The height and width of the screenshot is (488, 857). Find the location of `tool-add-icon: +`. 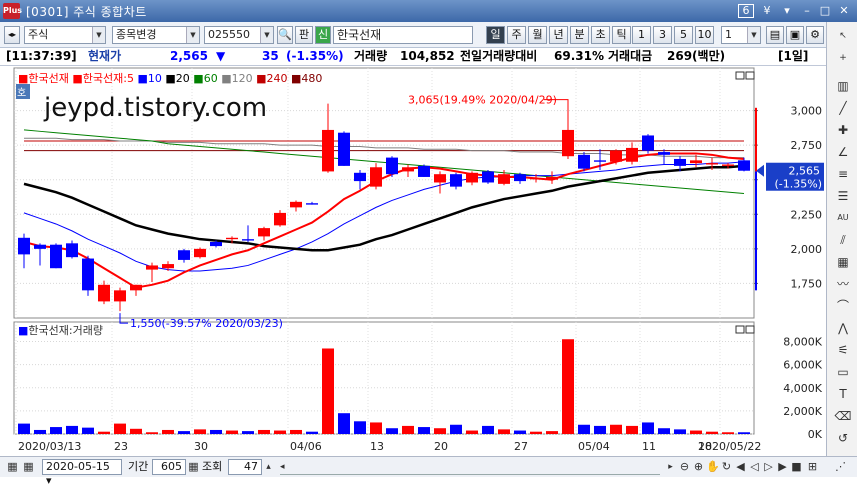

tool-add-icon: + is located at coordinates (843, 58).